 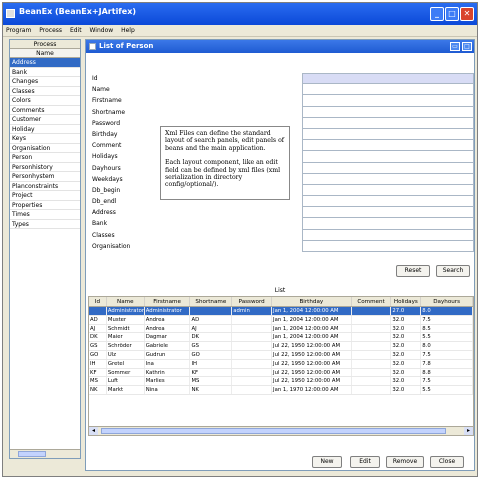 I want to click on table-hscrollbar: ◂ ▸, so click(x=281, y=430).